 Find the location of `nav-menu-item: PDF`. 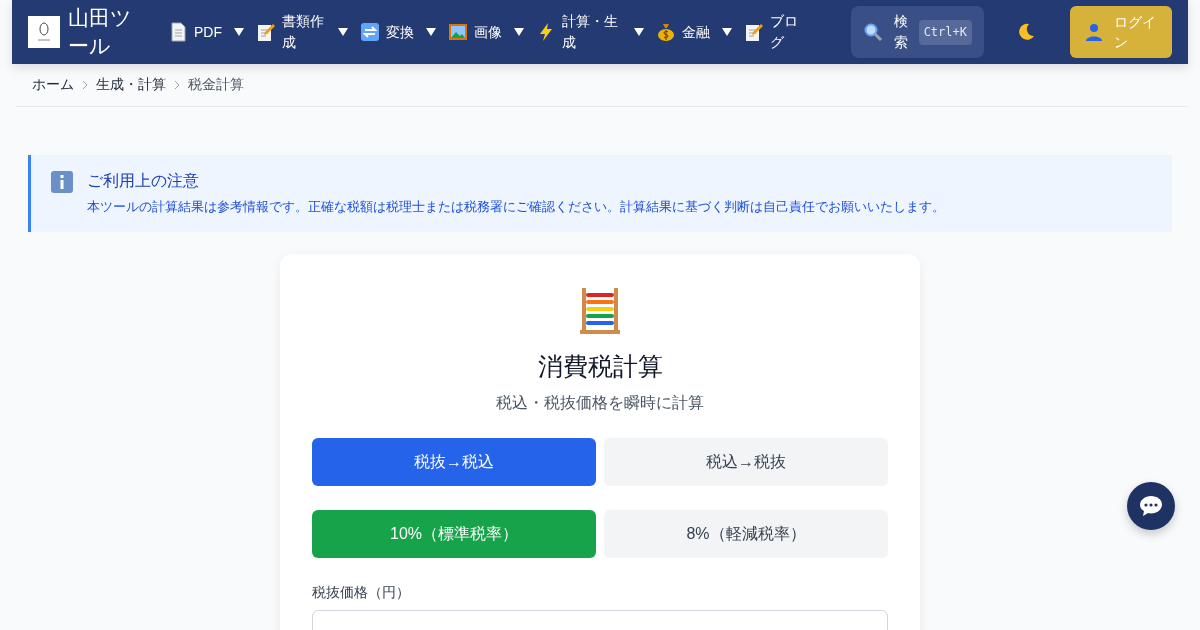

nav-menu-item: PDF is located at coordinates (206, 32).